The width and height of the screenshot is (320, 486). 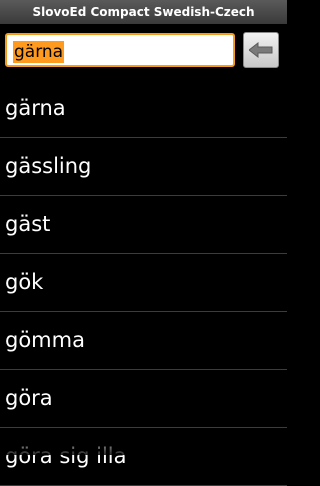 I want to click on list-item-label: göra, so click(x=29, y=398).